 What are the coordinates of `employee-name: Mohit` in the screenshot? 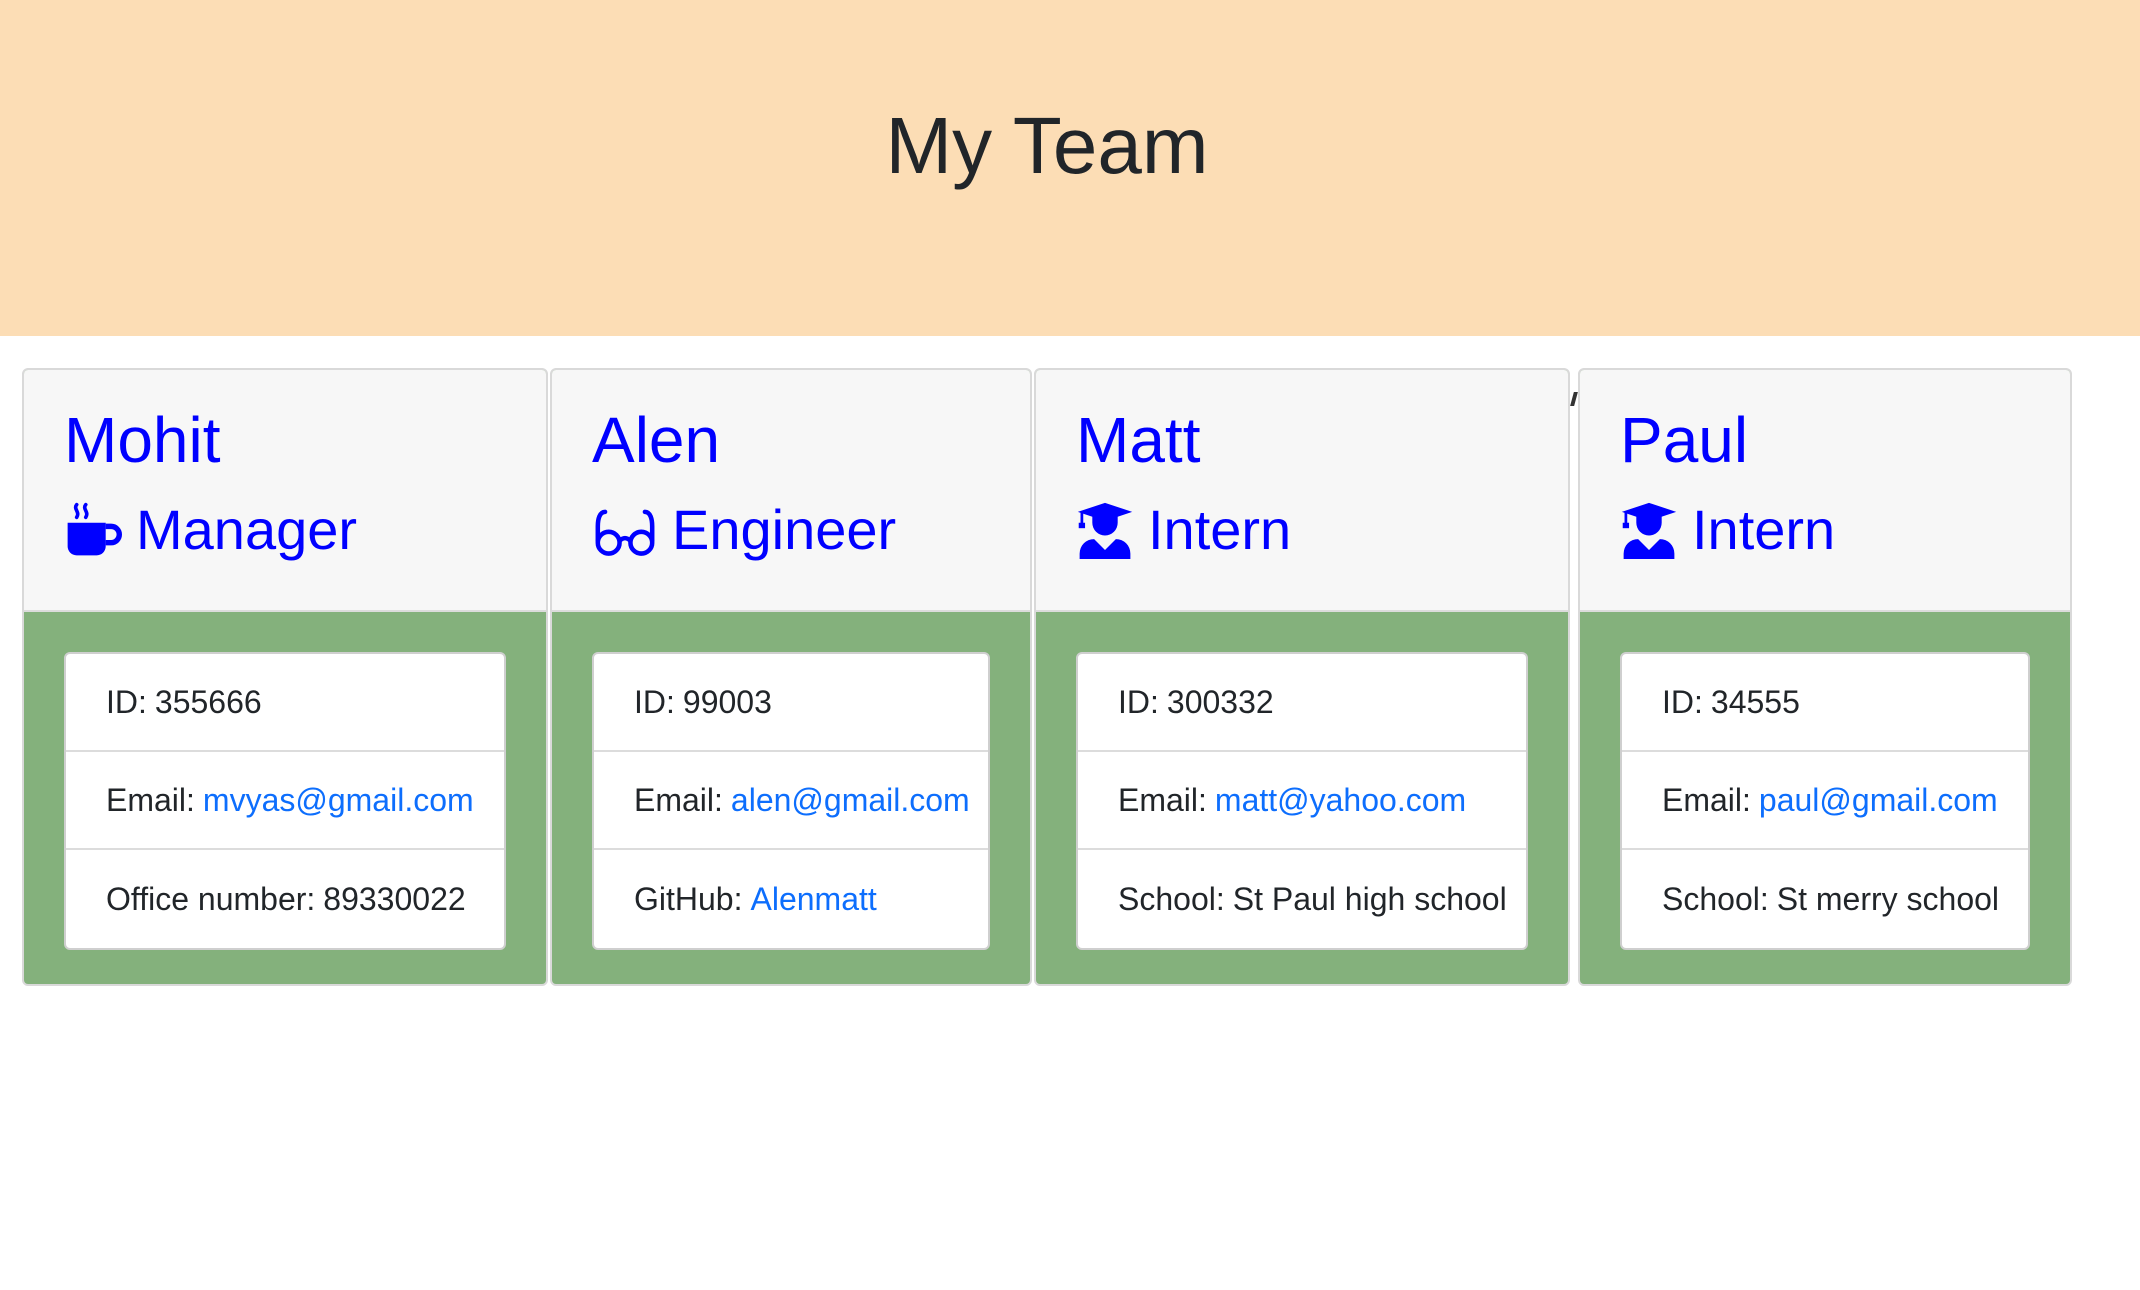 It's located at (142, 440).